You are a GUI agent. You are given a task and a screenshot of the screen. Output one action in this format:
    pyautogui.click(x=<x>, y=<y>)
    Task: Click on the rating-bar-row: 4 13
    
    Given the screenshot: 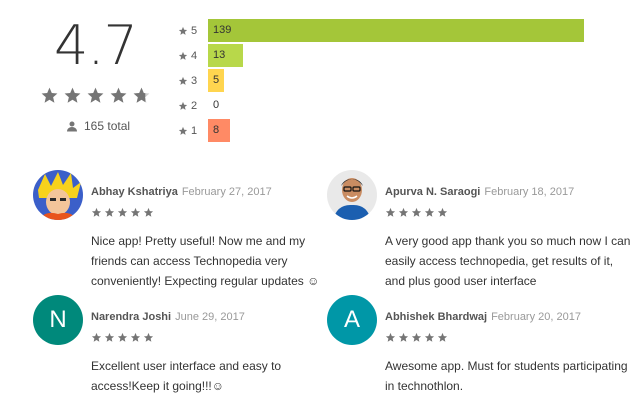 What is the action you would take?
    pyautogui.click(x=396, y=55)
    